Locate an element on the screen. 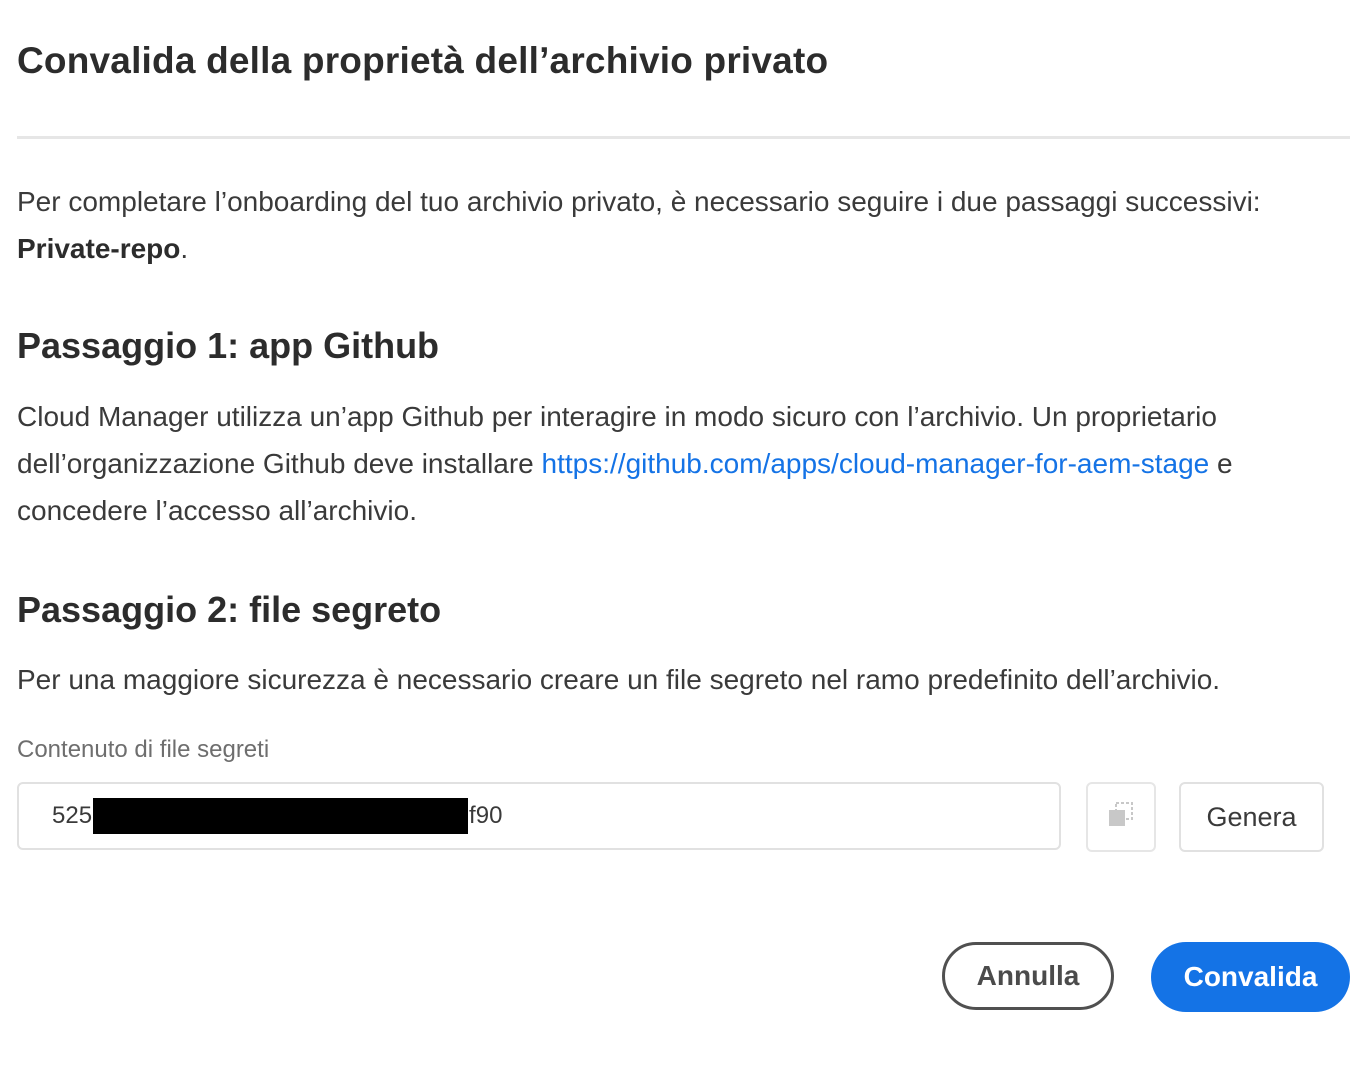 The image size is (1354, 1078). secret-value: 525 f90 is located at coordinates (277, 816).